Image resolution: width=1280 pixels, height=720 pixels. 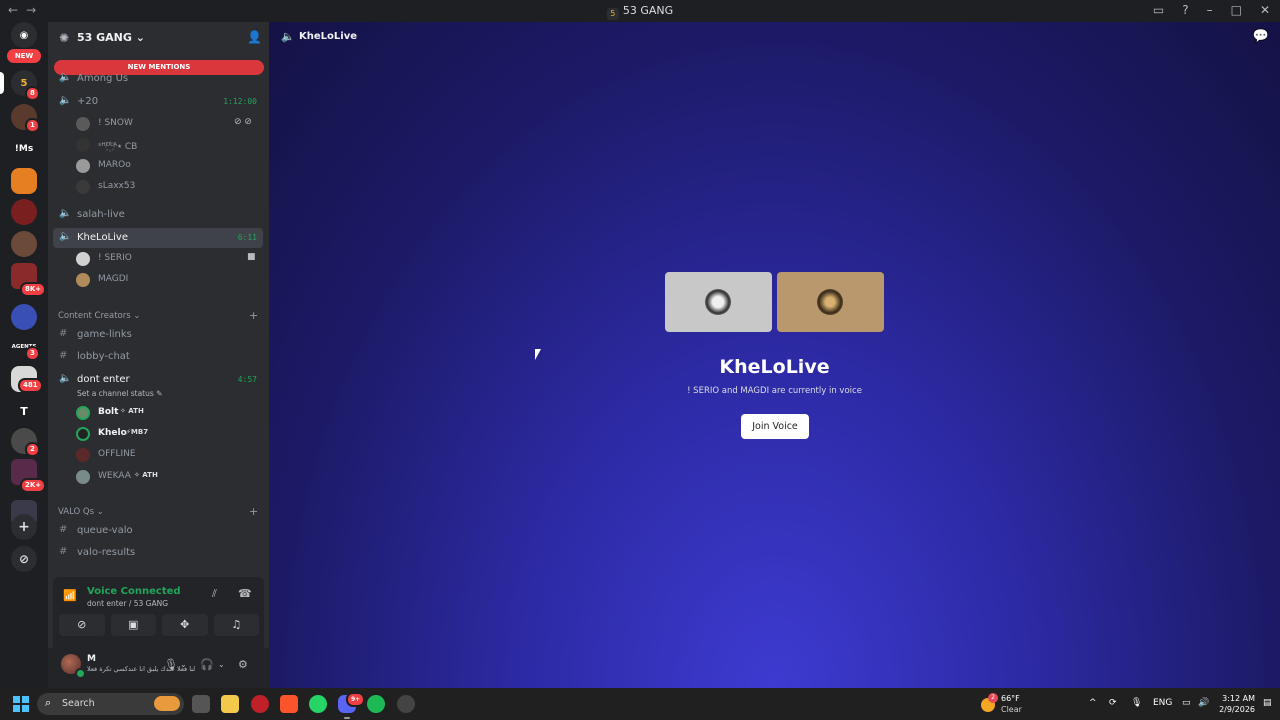 What do you see at coordinates (119, 393) in the screenshot?
I see `channel-status: Set a channel status ✎` at bounding box center [119, 393].